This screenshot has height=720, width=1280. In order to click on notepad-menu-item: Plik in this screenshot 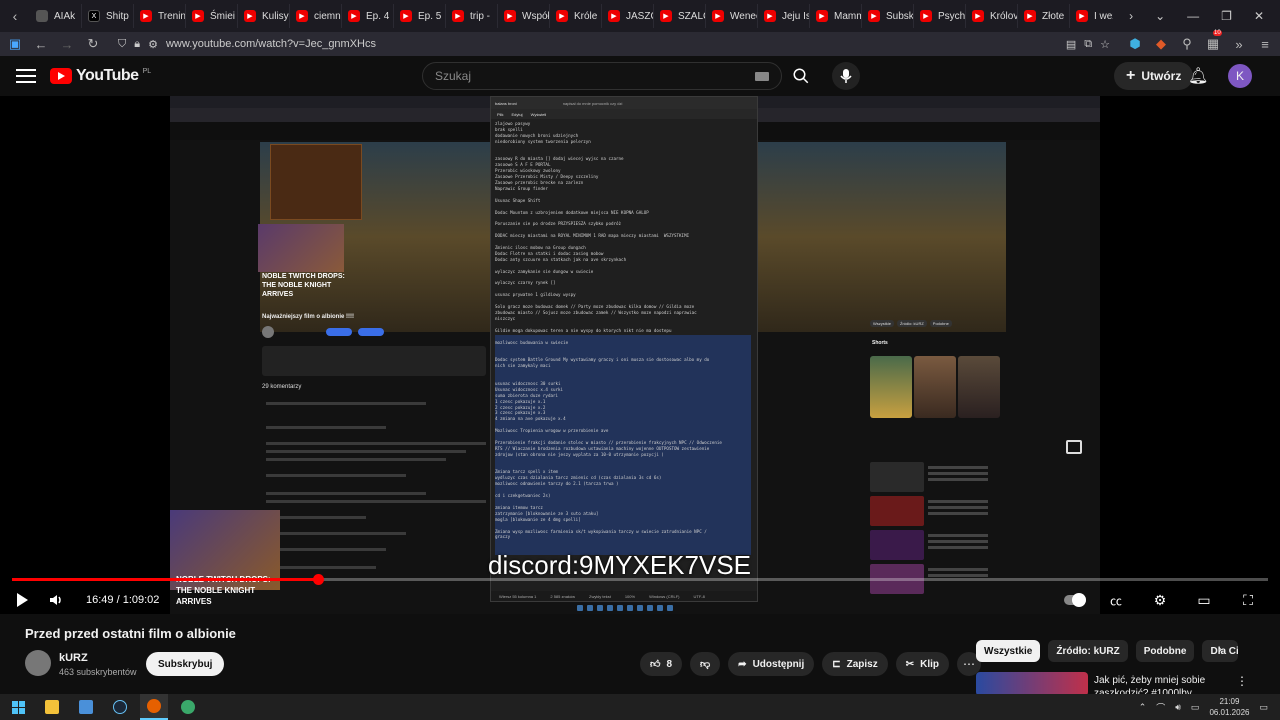, I will do `click(500, 114)`.